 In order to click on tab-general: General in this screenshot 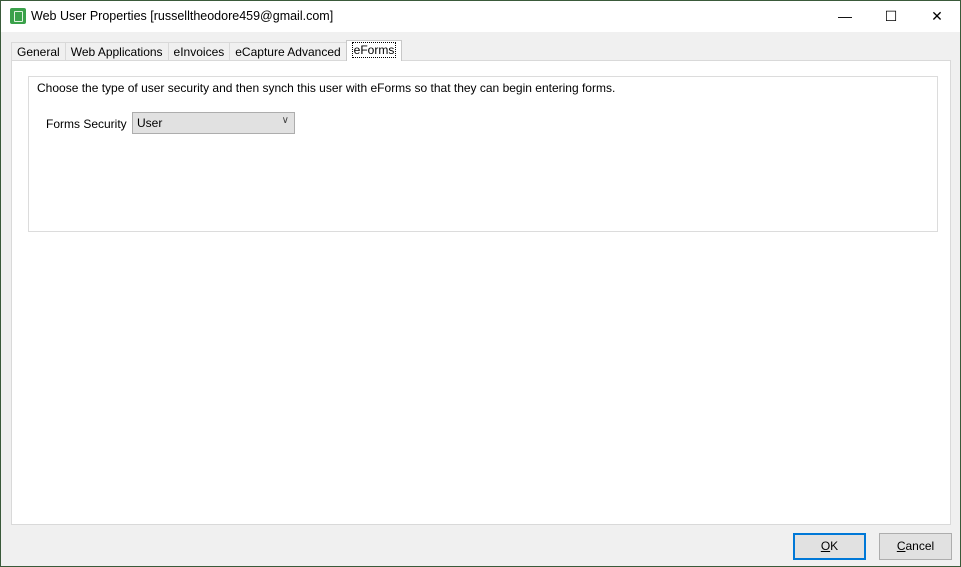, I will do `click(38, 51)`.